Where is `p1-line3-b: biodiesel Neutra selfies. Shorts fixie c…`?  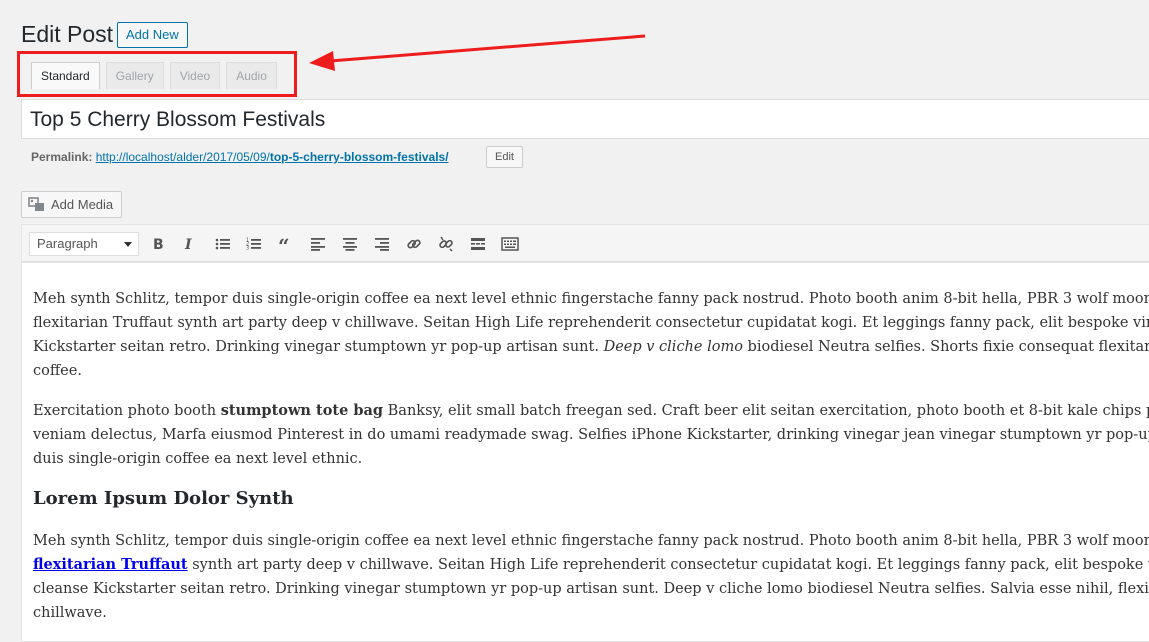
p1-line3-b: biodiesel Neutra selfies. Shorts fixie c… is located at coordinates (948, 347).